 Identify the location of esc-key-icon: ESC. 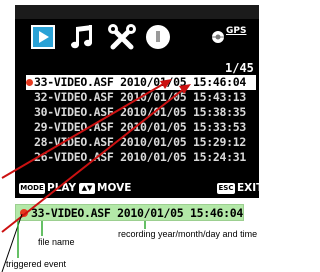
(226, 188).